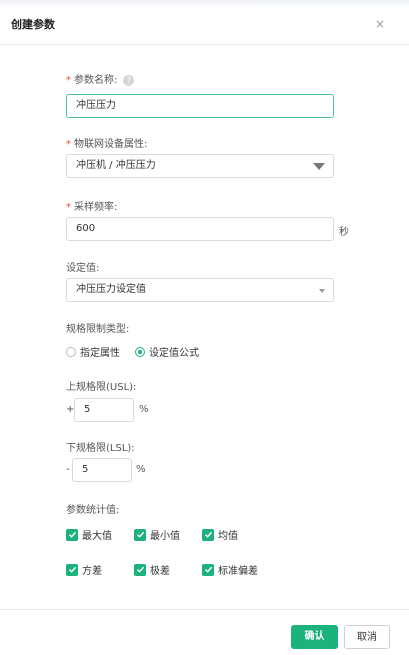 The height and width of the screenshot is (655, 409). What do you see at coordinates (380, 24) in the screenshot?
I see `close-icon: ×` at bounding box center [380, 24].